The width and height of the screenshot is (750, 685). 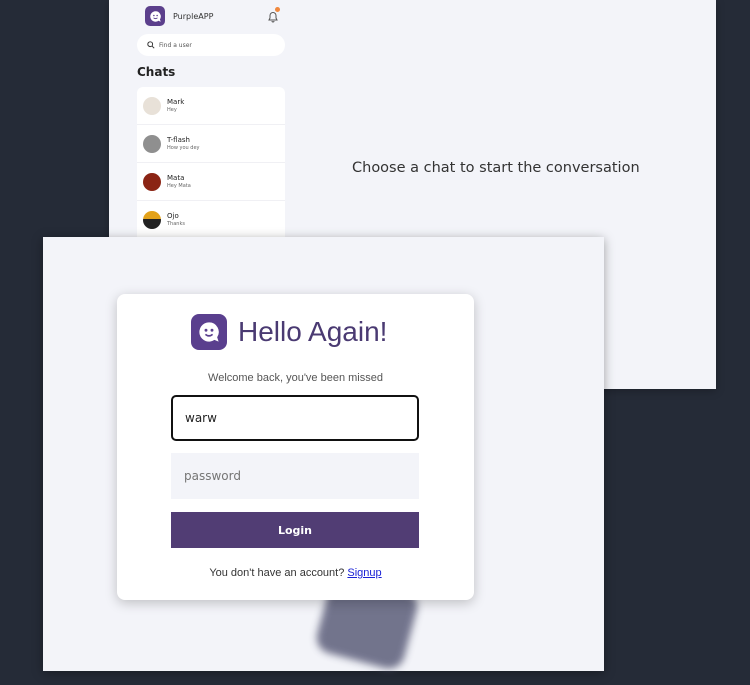 What do you see at coordinates (496, 168) in the screenshot?
I see `empty-chat-message: Choose a chat to start the conversation` at bounding box center [496, 168].